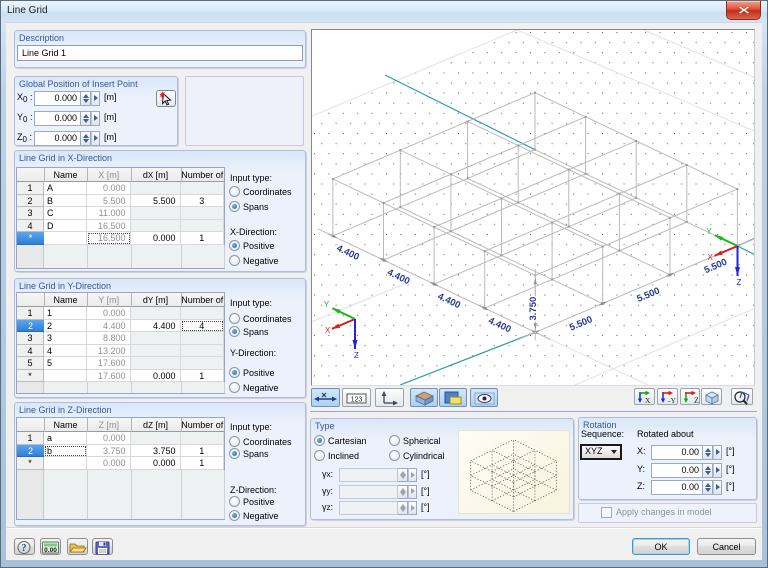  I want to click on svg-text: -Y, so click(672, 400).